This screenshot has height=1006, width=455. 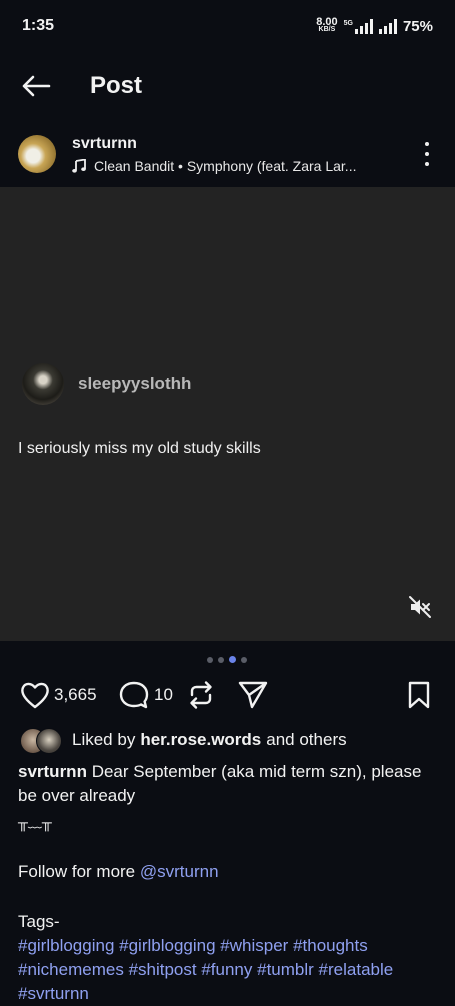 I want to click on volume-off-icon, so click(x=420, y=607).